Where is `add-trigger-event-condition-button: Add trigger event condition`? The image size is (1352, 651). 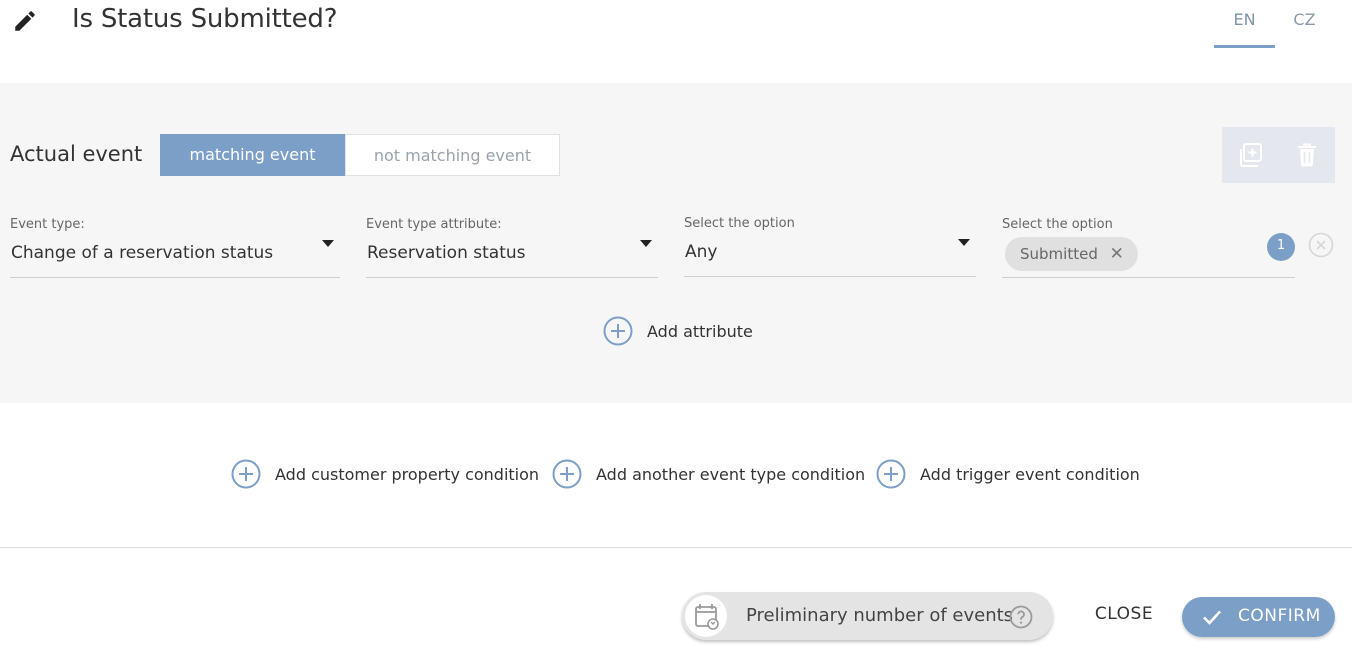 add-trigger-event-condition-button: Add trigger event condition is located at coordinates (1008, 474).